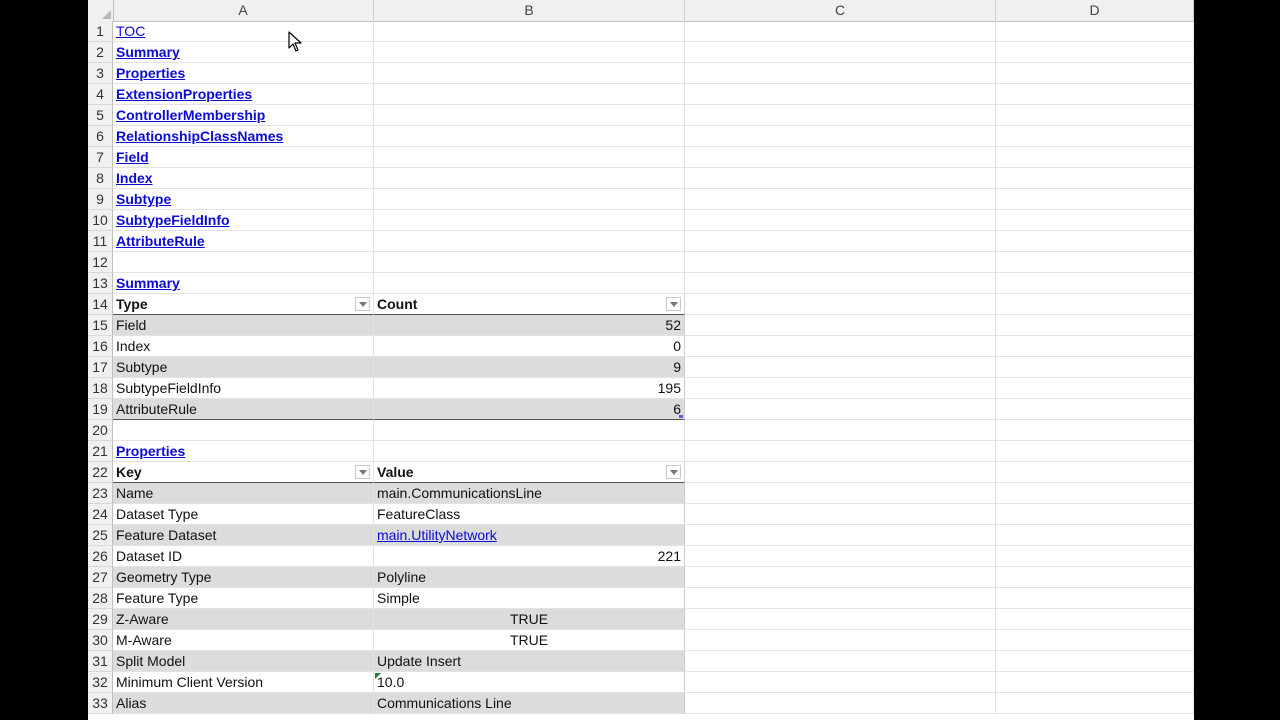 Image resolution: width=1280 pixels, height=720 pixels. What do you see at coordinates (100, 451) in the screenshot?
I see `row-number: 21` at bounding box center [100, 451].